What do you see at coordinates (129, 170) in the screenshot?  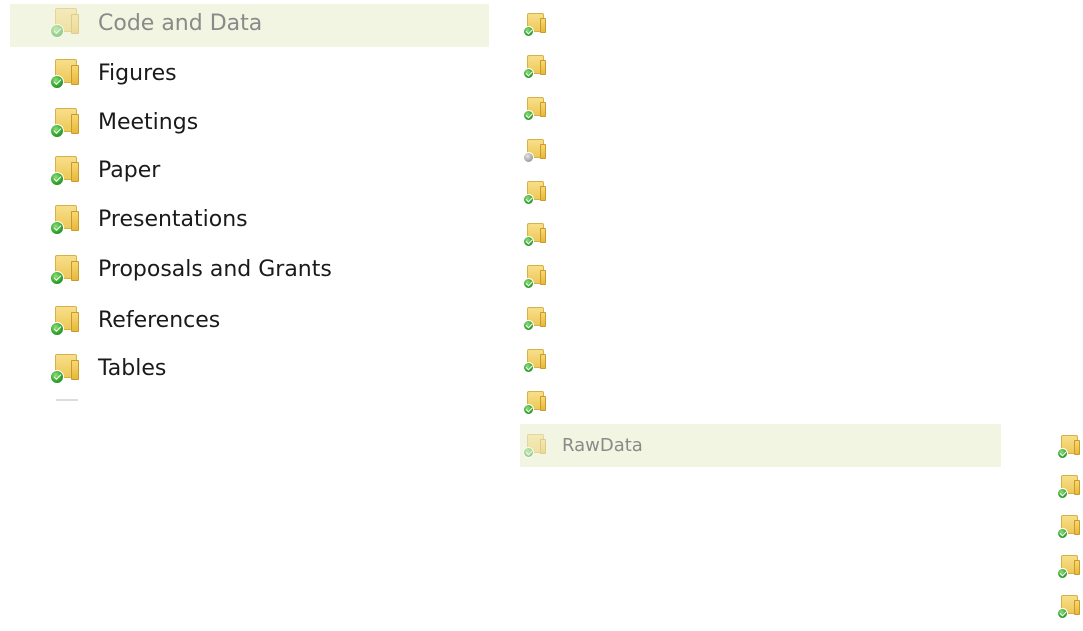 I see `folder-label: Paper` at bounding box center [129, 170].